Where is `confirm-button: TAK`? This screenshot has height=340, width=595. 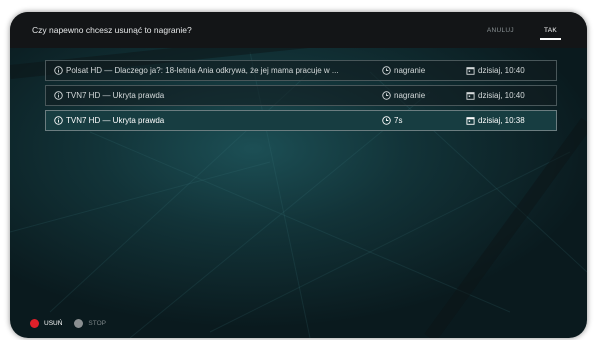 confirm-button: TAK is located at coordinates (550, 31).